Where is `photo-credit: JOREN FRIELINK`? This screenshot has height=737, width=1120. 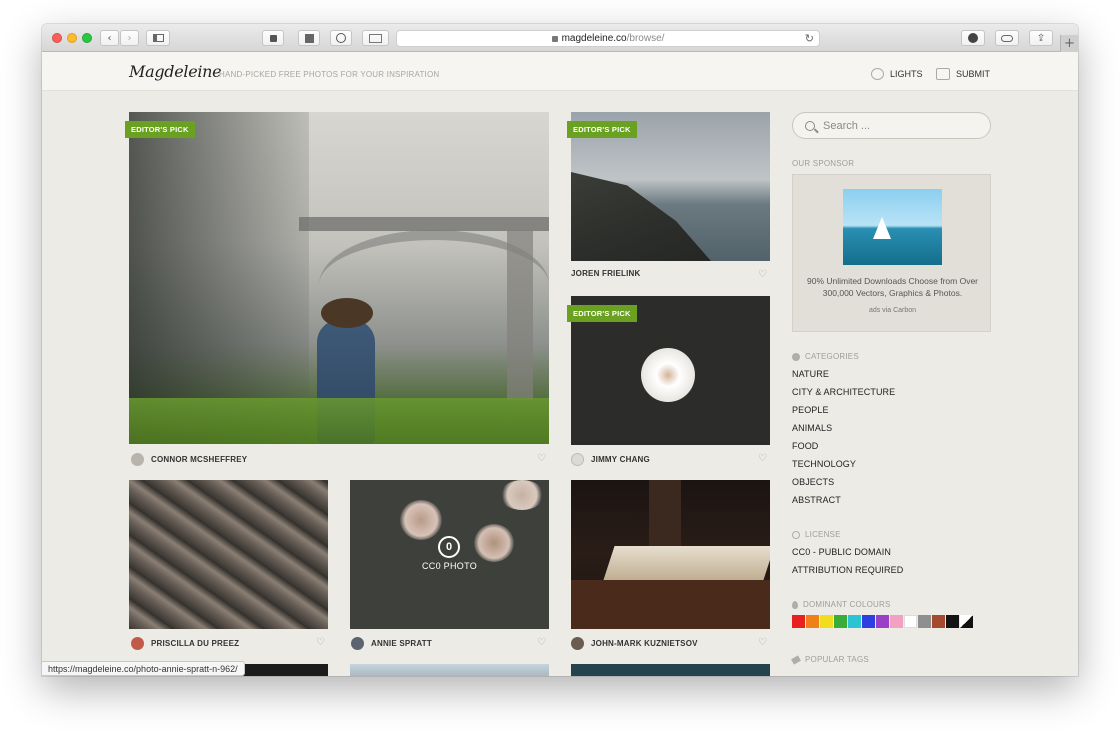
photo-credit: JOREN FRIELINK is located at coordinates (605, 273).